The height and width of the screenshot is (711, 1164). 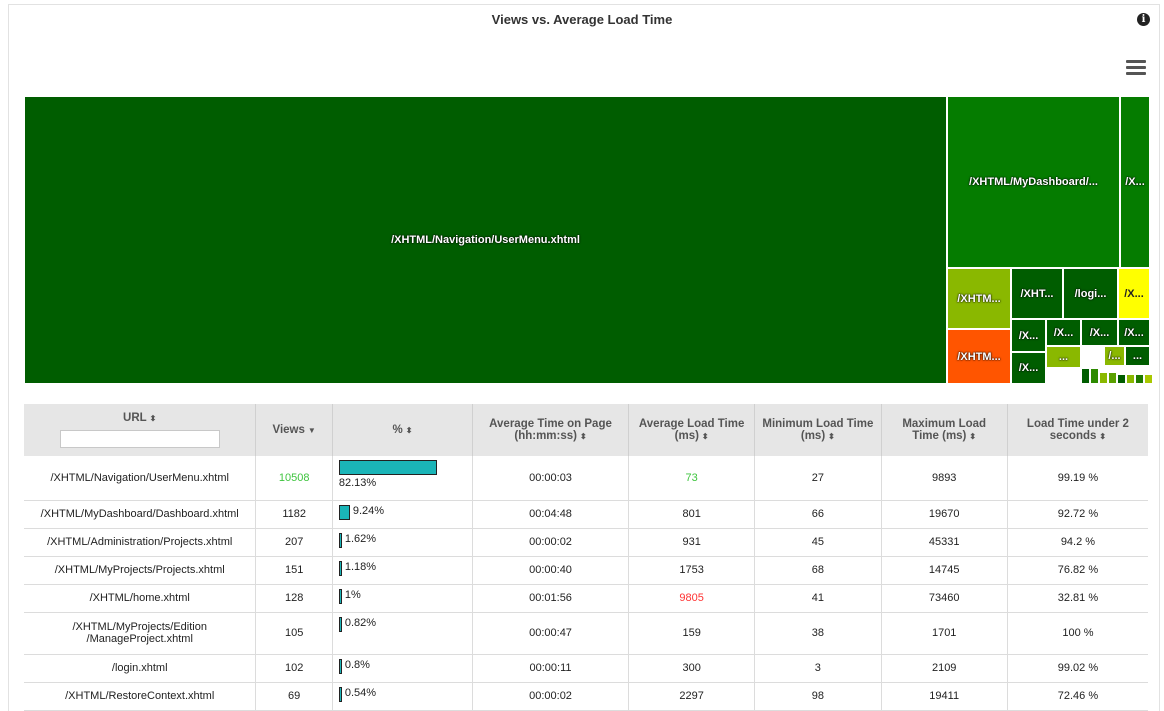 I want to click on column-header: Load Time under 2 seconds ⬍, so click(x=1077, y=430).